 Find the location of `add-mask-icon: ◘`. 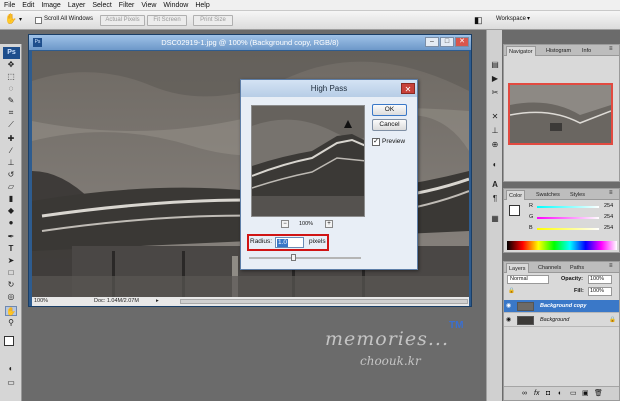

add-mask-icon: ◘ is located at coordinates (548, 394).